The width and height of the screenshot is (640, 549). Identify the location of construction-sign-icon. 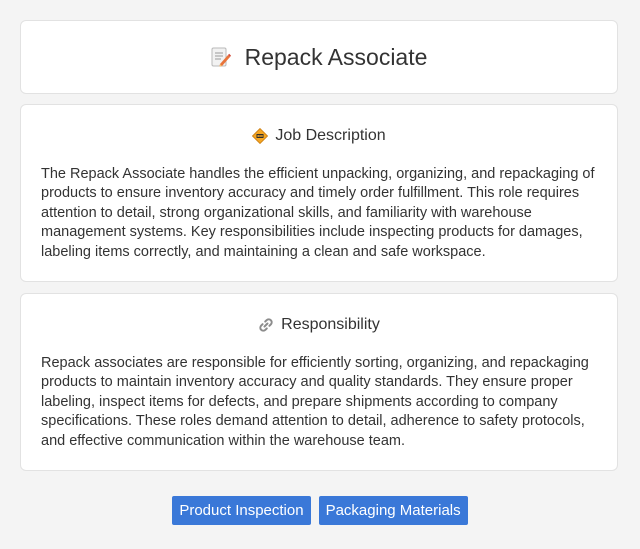
(260, 136).